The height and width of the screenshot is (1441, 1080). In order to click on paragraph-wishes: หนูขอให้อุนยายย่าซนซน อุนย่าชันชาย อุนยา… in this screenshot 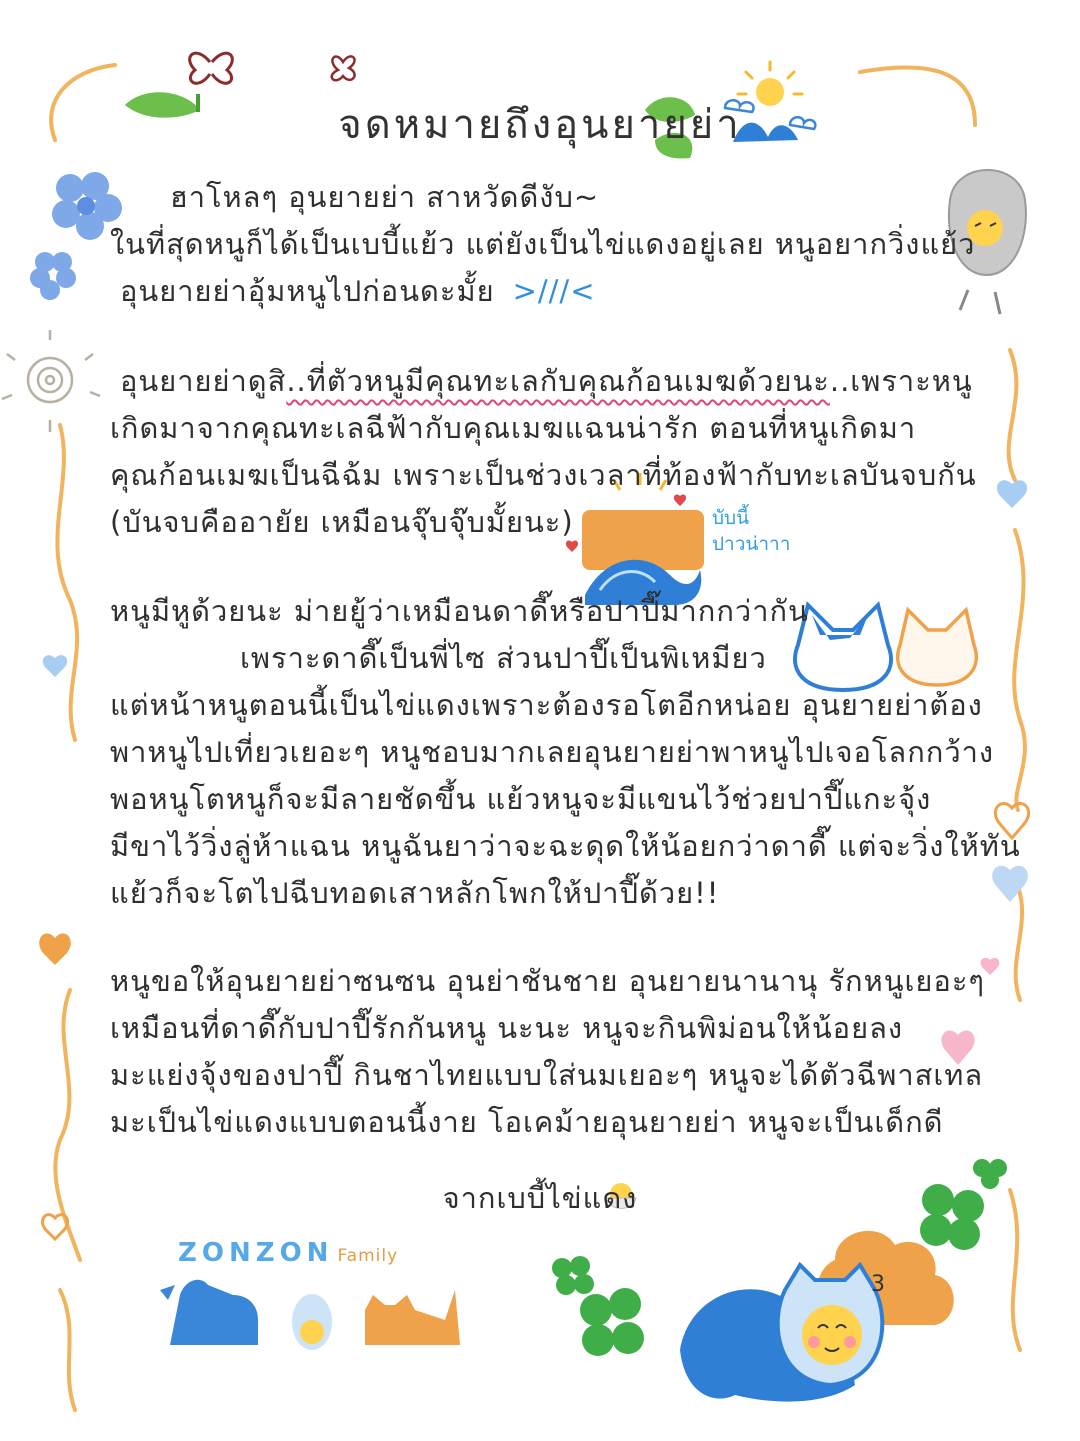, I will do `click(550, 1052)`.